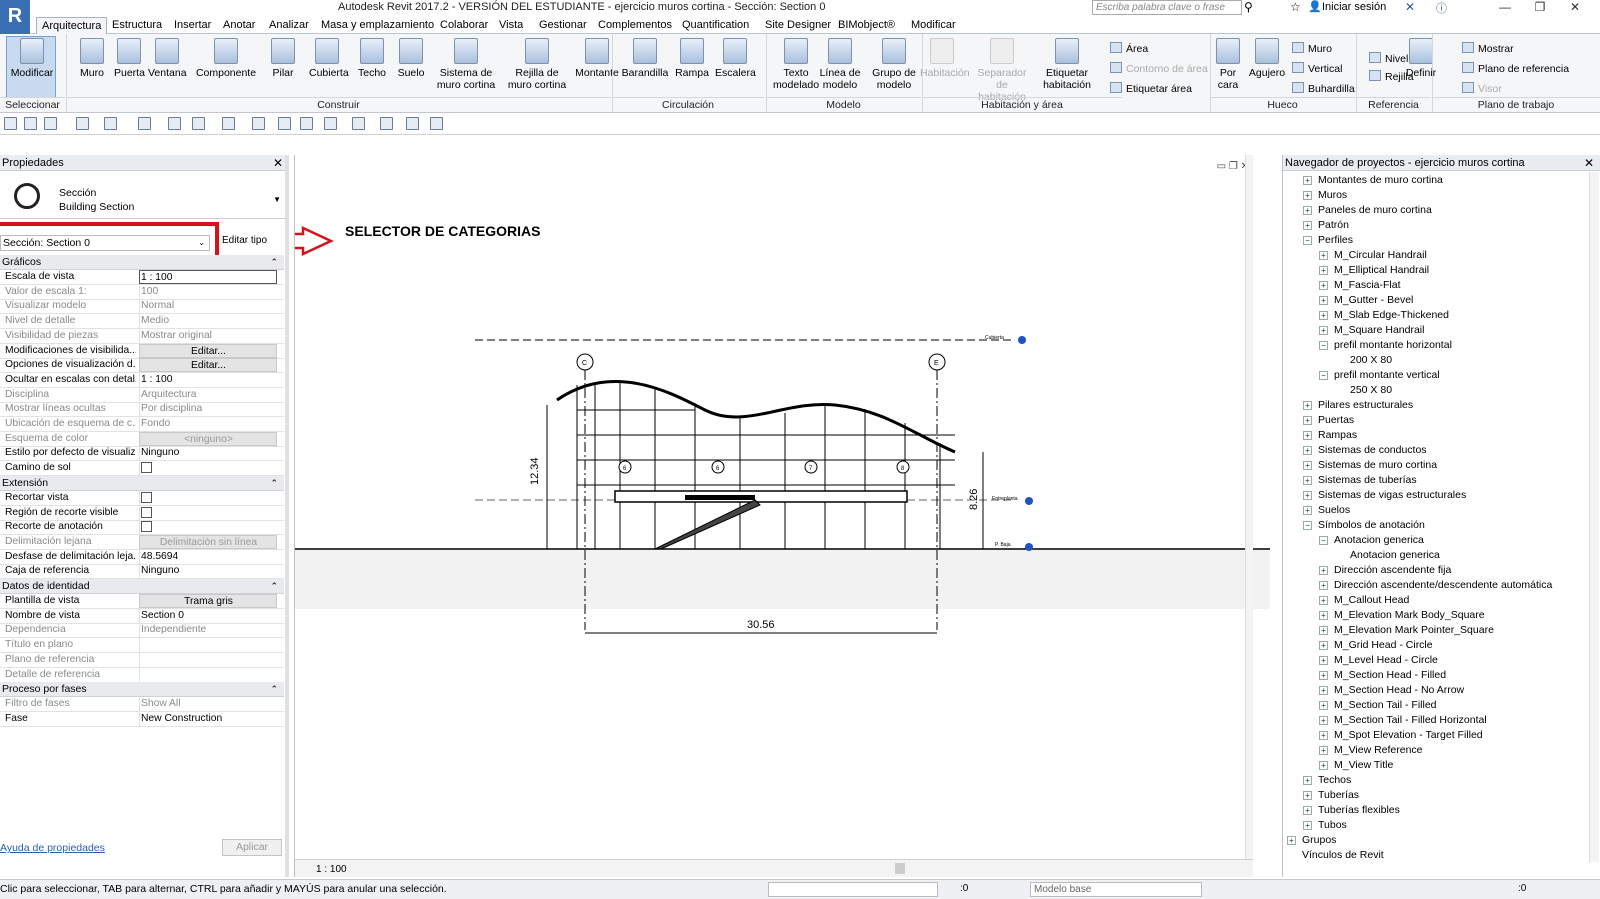  Describe the element at coordinates (1351, 810) in the screenshot. I see `browser-tree-item: + Tuberías flexibles` at that location.